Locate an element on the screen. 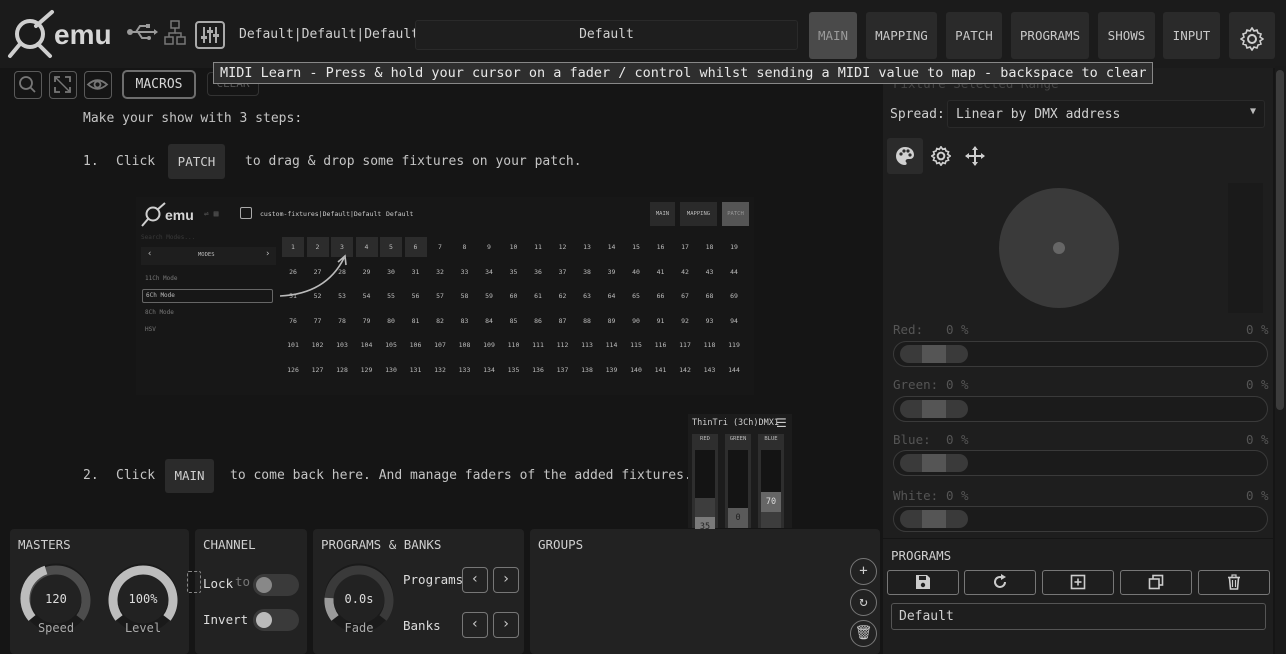 The width and height of the screenshot is (1286, 654). network-icon is located at coordinates (175, 35).